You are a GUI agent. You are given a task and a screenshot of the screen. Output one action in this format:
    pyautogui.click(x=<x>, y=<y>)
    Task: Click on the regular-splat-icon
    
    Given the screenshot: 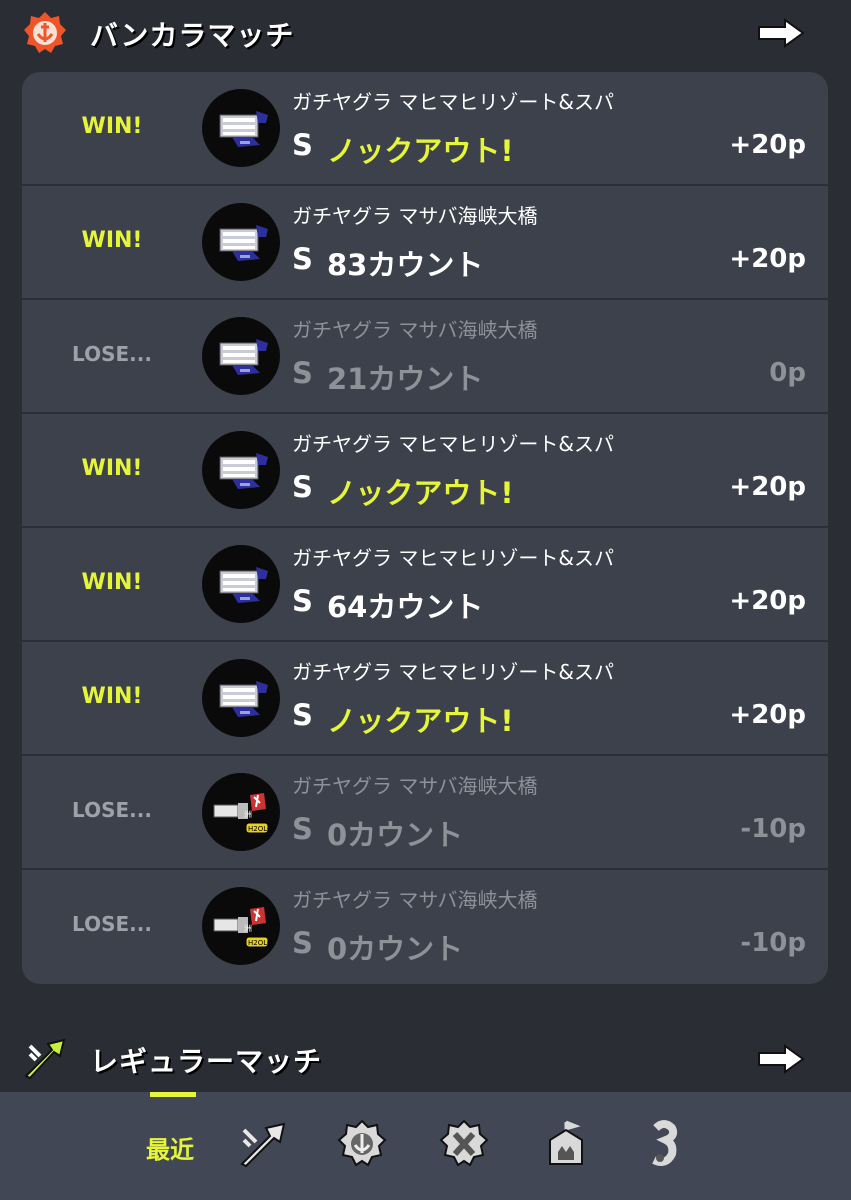 What is the action you would take?
    pyautogui.click(x=45, y=1059)
    